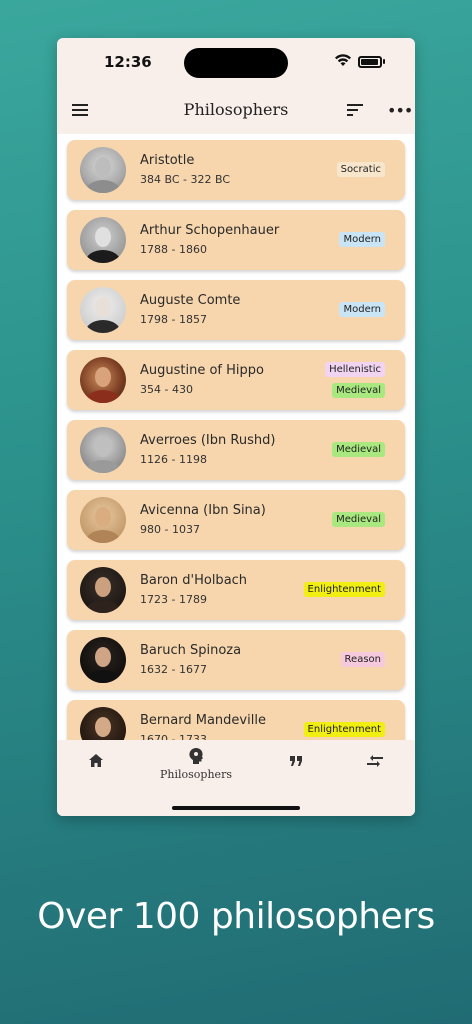 The height and width of the screenshot is (1024, 472). I want to click on philosopher-years: 384 BC - 322 BC, so click(185, 179).